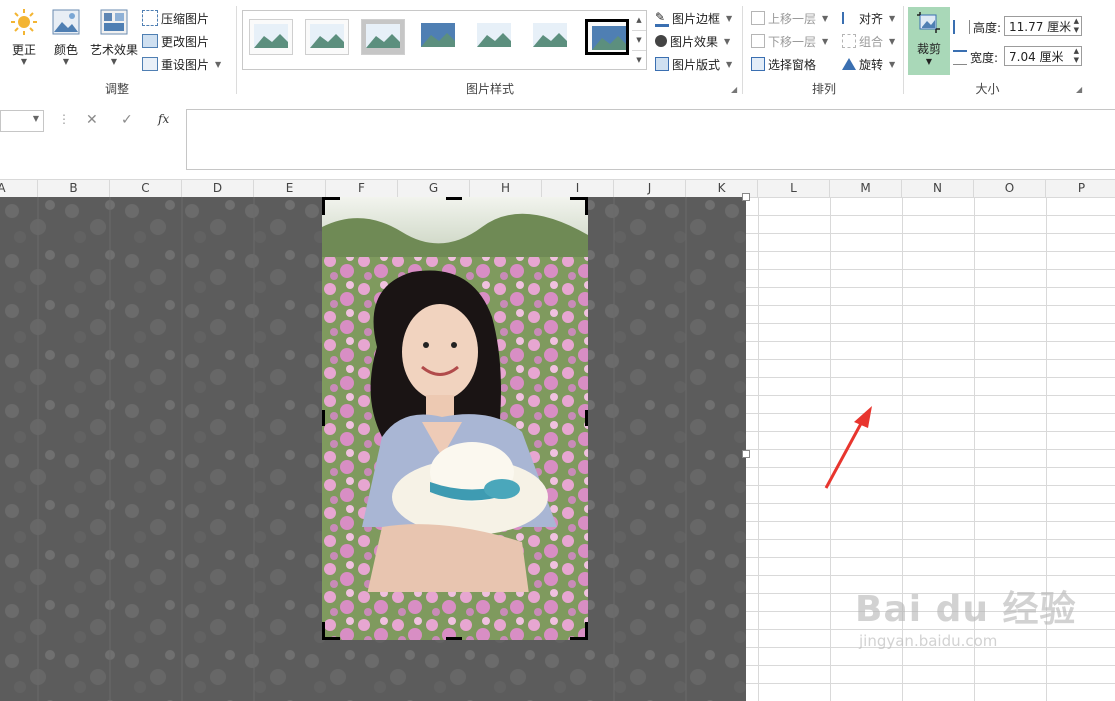 Image resolution: width=1115 pixels, height=701 pixels. What do you see at coordinates (64, 119) in the screenshot?
I see `more-options-icon: ⋮` at bounding box center [64, 119].